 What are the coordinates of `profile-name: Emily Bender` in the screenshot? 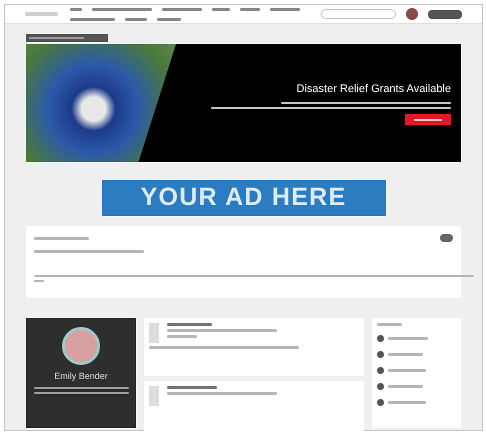 It's located at (81, 376).